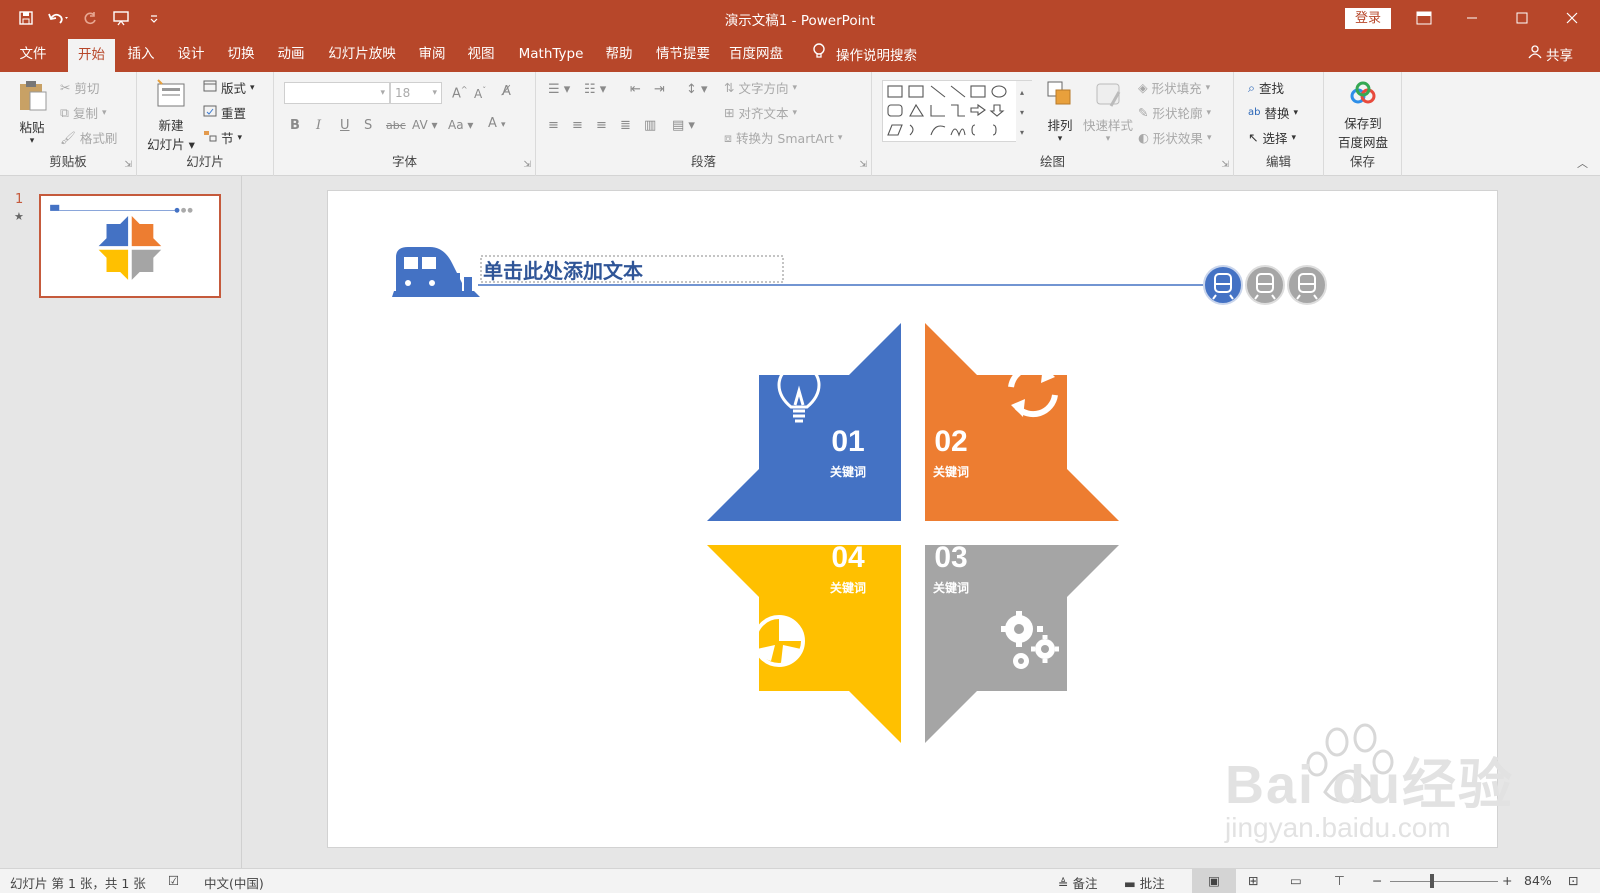 This screenshot has height=893, width=1600. What do you see at coordinates (1582, 163) in the screenshot?
I see `collapse-ribbon-icon: ︿` at bounding box center [1582, 163].